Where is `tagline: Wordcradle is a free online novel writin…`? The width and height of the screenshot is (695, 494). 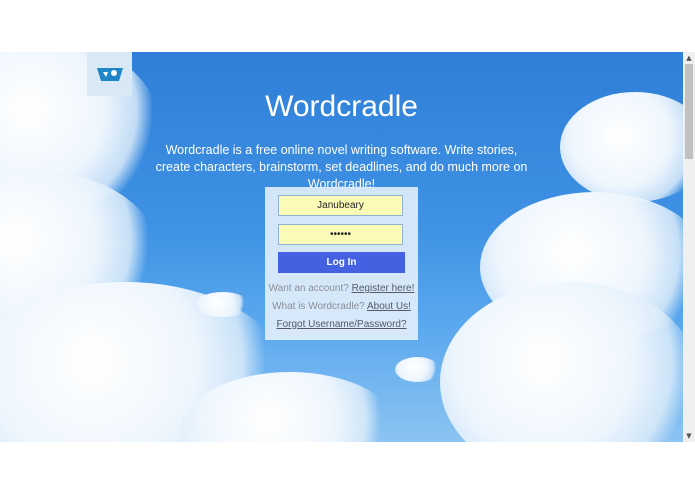
tagline: Wordcradle is a free online novel writin… is located at coordinates (341, 167).